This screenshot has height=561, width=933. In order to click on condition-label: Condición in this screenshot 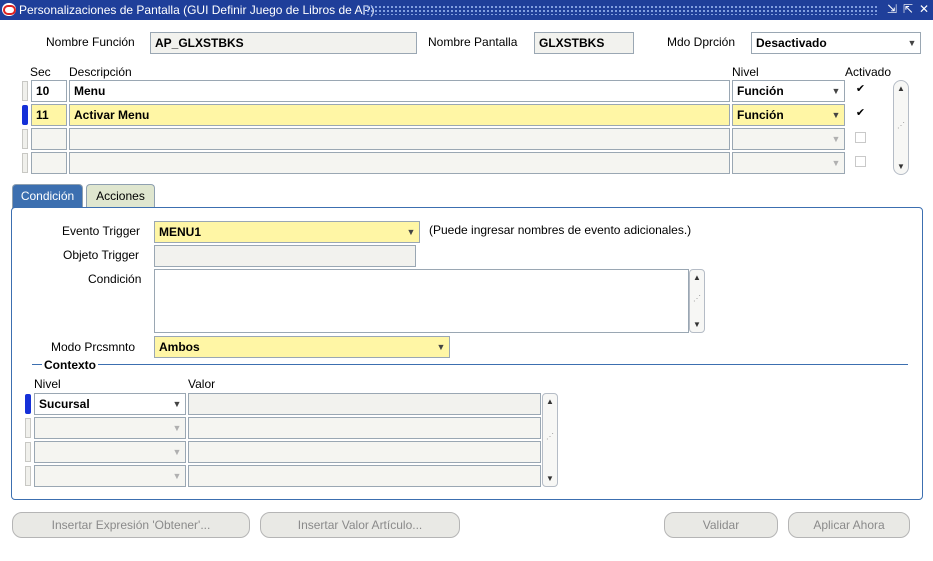, I will do `click(115, 279)`.